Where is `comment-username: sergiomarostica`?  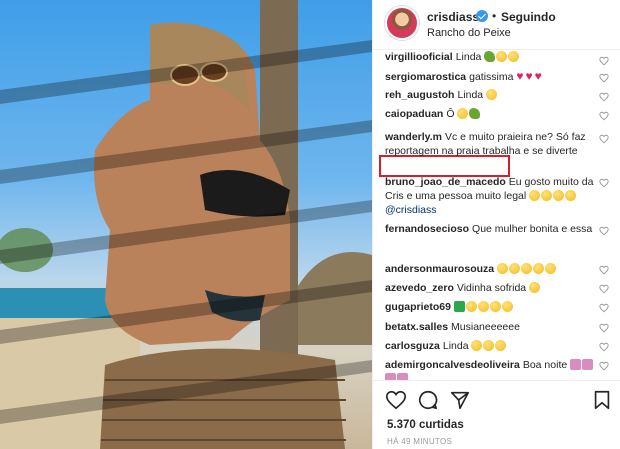 comment-username: sergiomarostica is located at coordinates (425, 77).